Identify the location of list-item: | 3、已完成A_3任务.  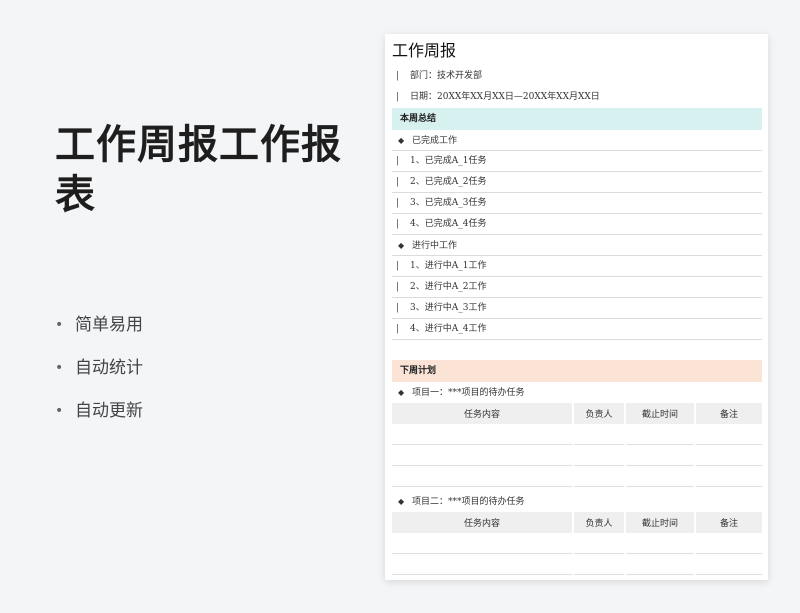
(577, 203).